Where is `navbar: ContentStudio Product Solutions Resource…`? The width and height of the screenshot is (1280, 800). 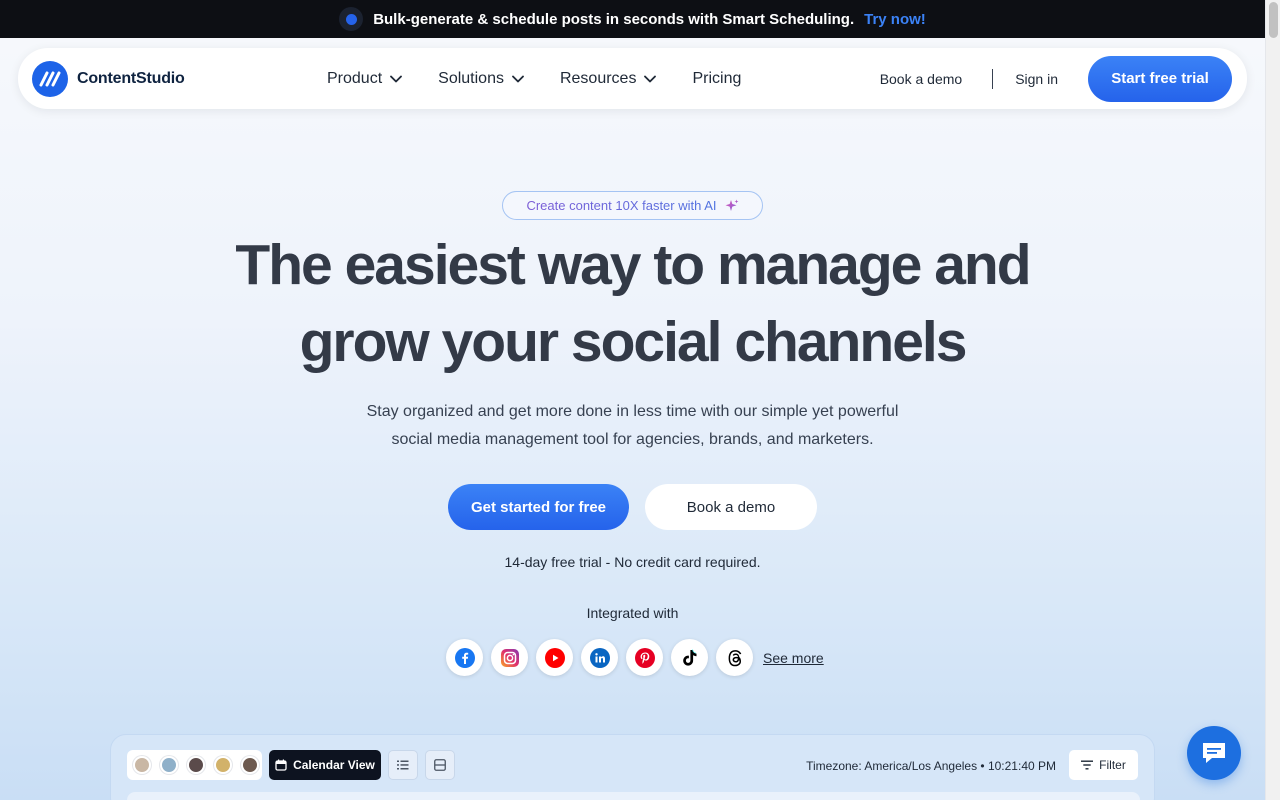 navbar: ContentStudio Product Solutions Resource… is located at coordinates (632, 78).